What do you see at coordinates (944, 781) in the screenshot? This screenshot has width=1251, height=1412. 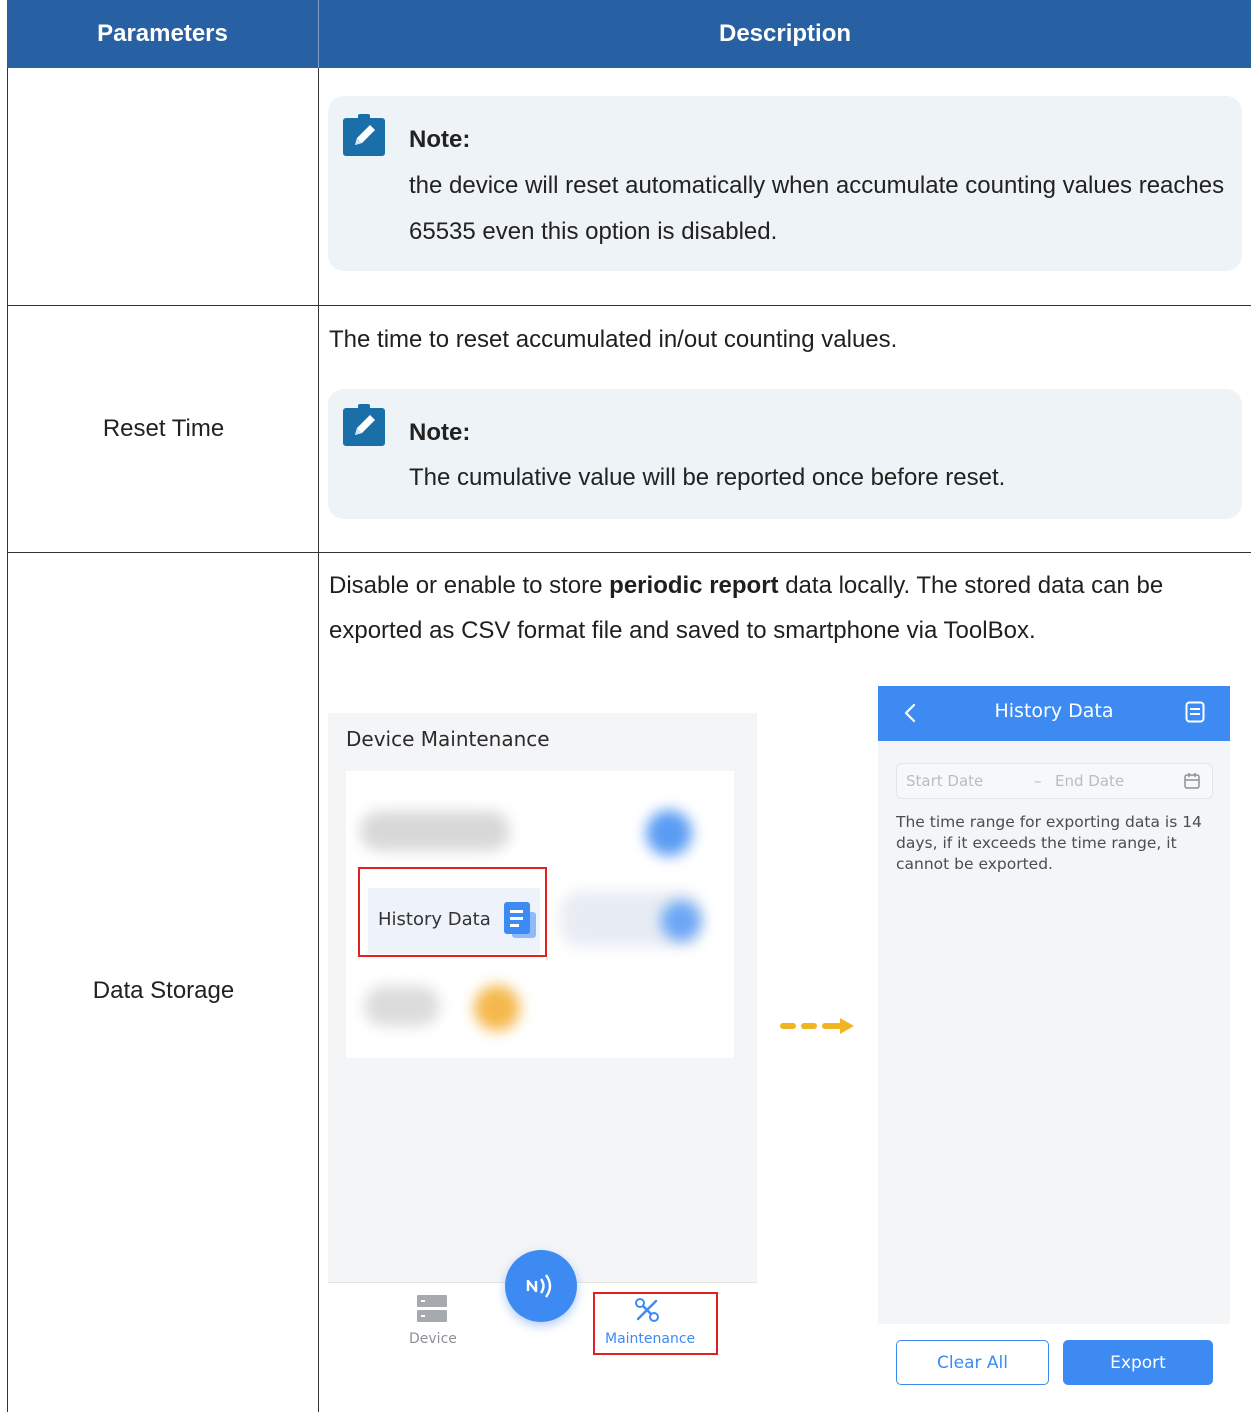 I see `start-date-field: Start Date` at bounding box center [944, 781].